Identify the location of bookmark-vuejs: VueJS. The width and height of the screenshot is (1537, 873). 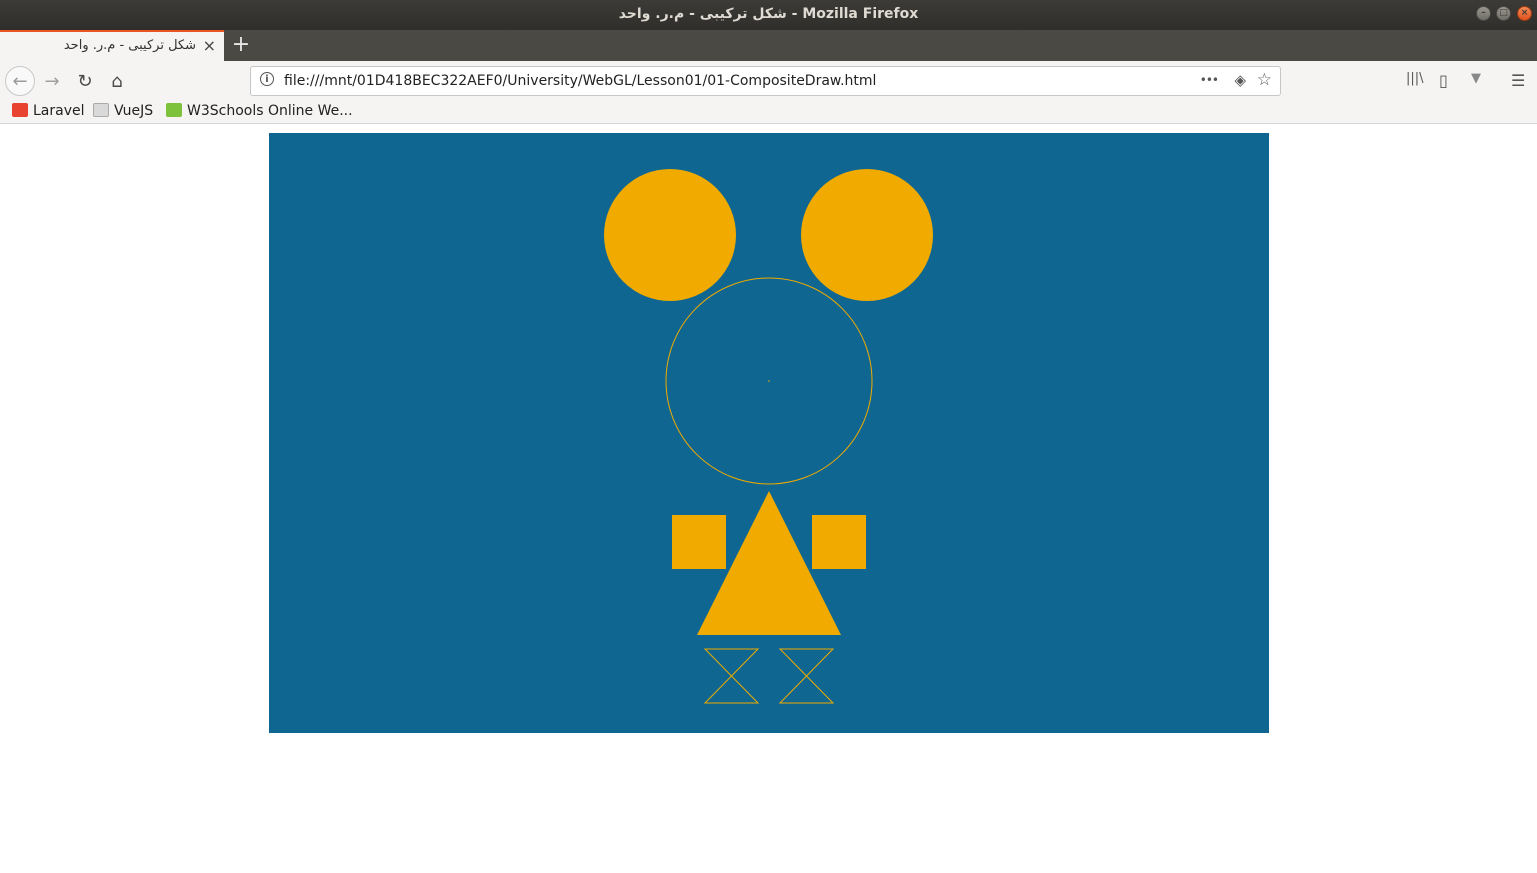
(123, 111).